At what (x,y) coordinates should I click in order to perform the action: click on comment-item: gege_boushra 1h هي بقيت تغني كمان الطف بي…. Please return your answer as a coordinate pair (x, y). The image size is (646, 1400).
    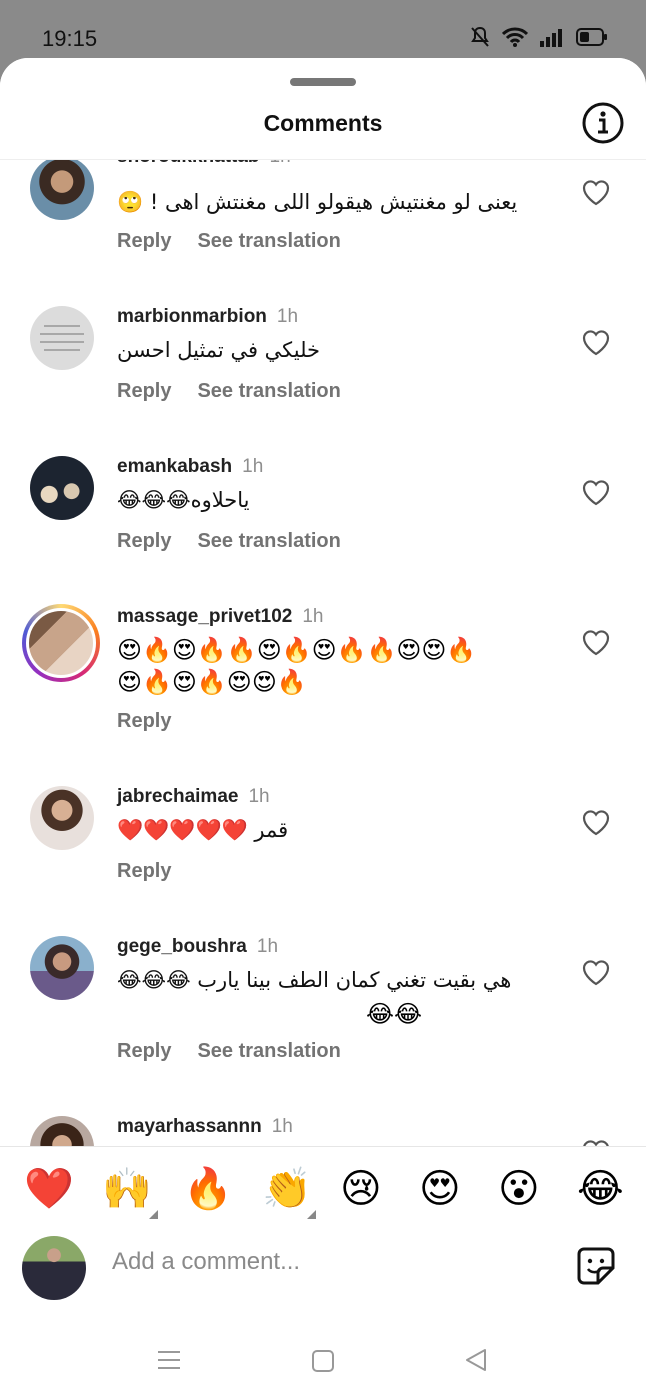
    Looking at the image, I should click on (323, 1028).